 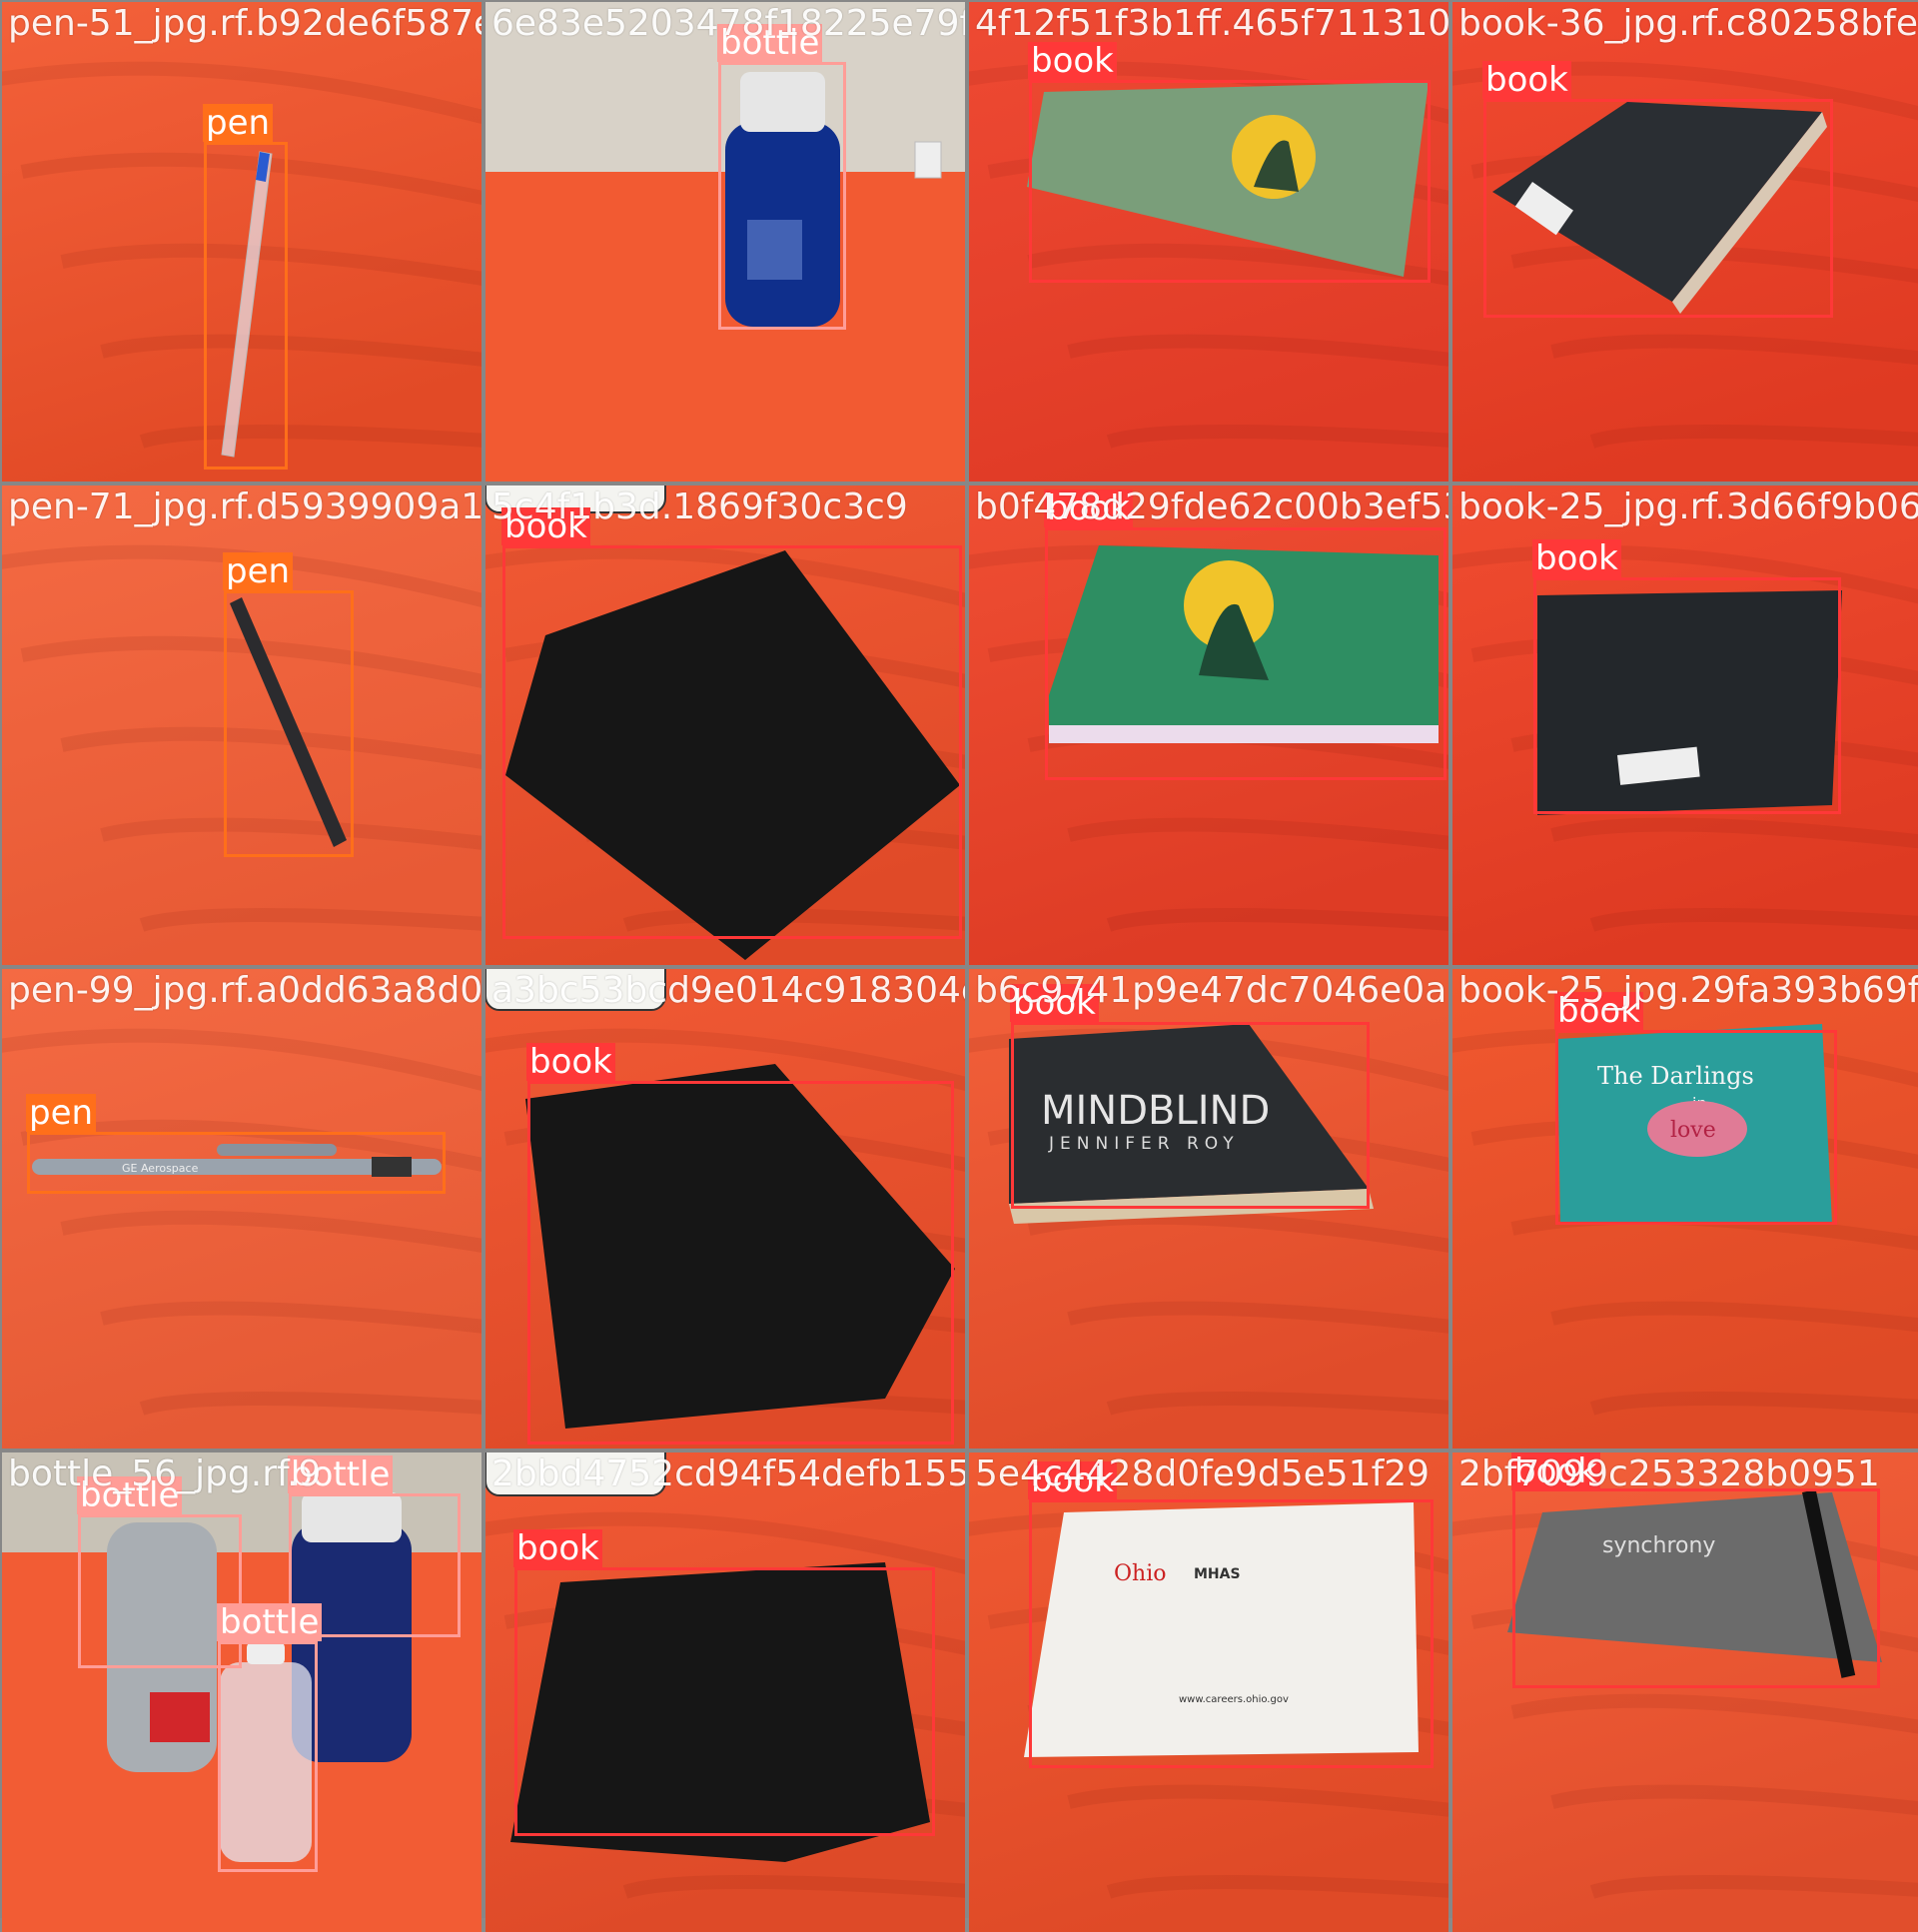 I want to click on mosaic-tile: book b0f478d29fde62c00b3ef53, so click(x=1208, y=725).